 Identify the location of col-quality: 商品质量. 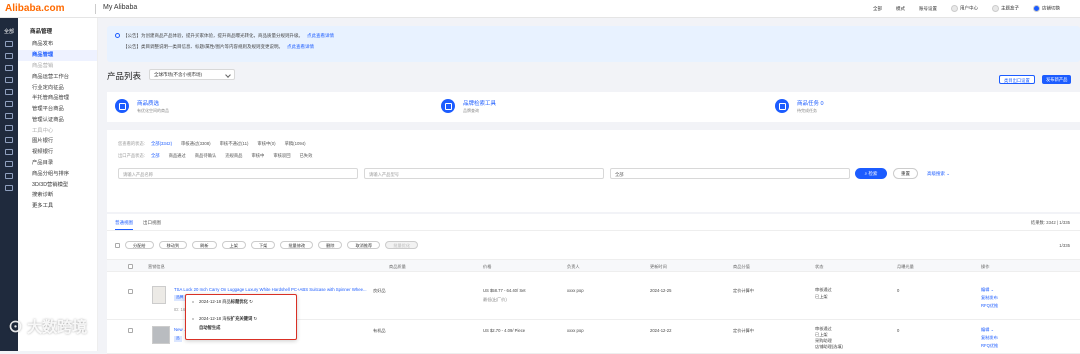
(397, 266).